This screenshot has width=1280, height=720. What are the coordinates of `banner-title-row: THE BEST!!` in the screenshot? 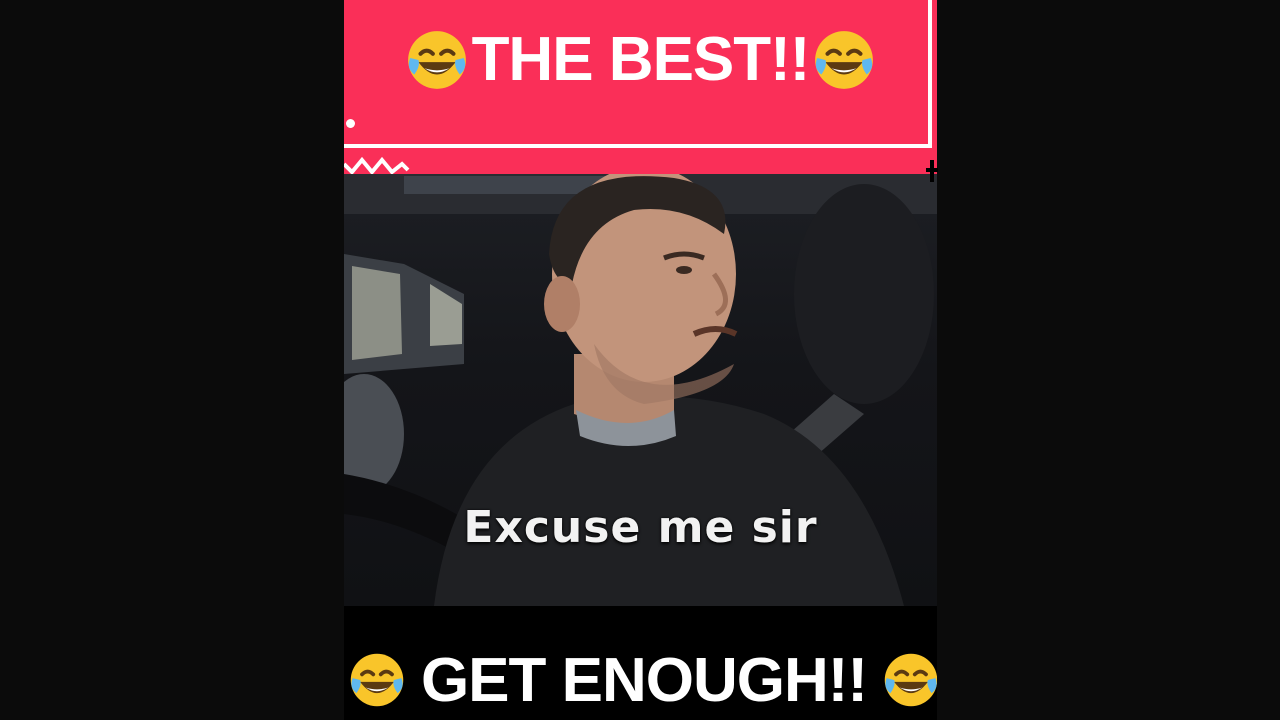 It's located at (640, 60).